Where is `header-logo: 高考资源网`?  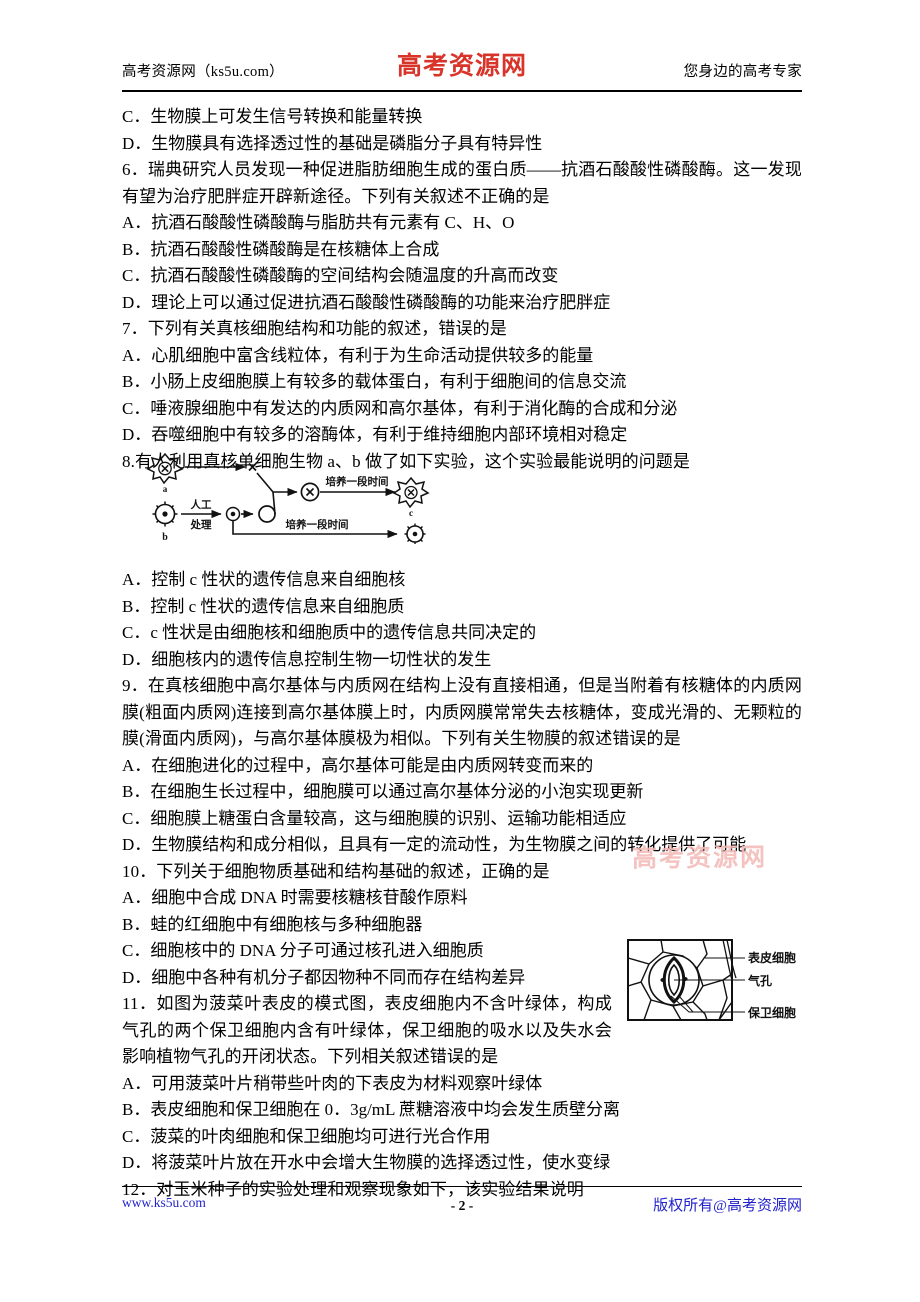 header-logo: 高考资源网 is located at coordinates (462, 65).